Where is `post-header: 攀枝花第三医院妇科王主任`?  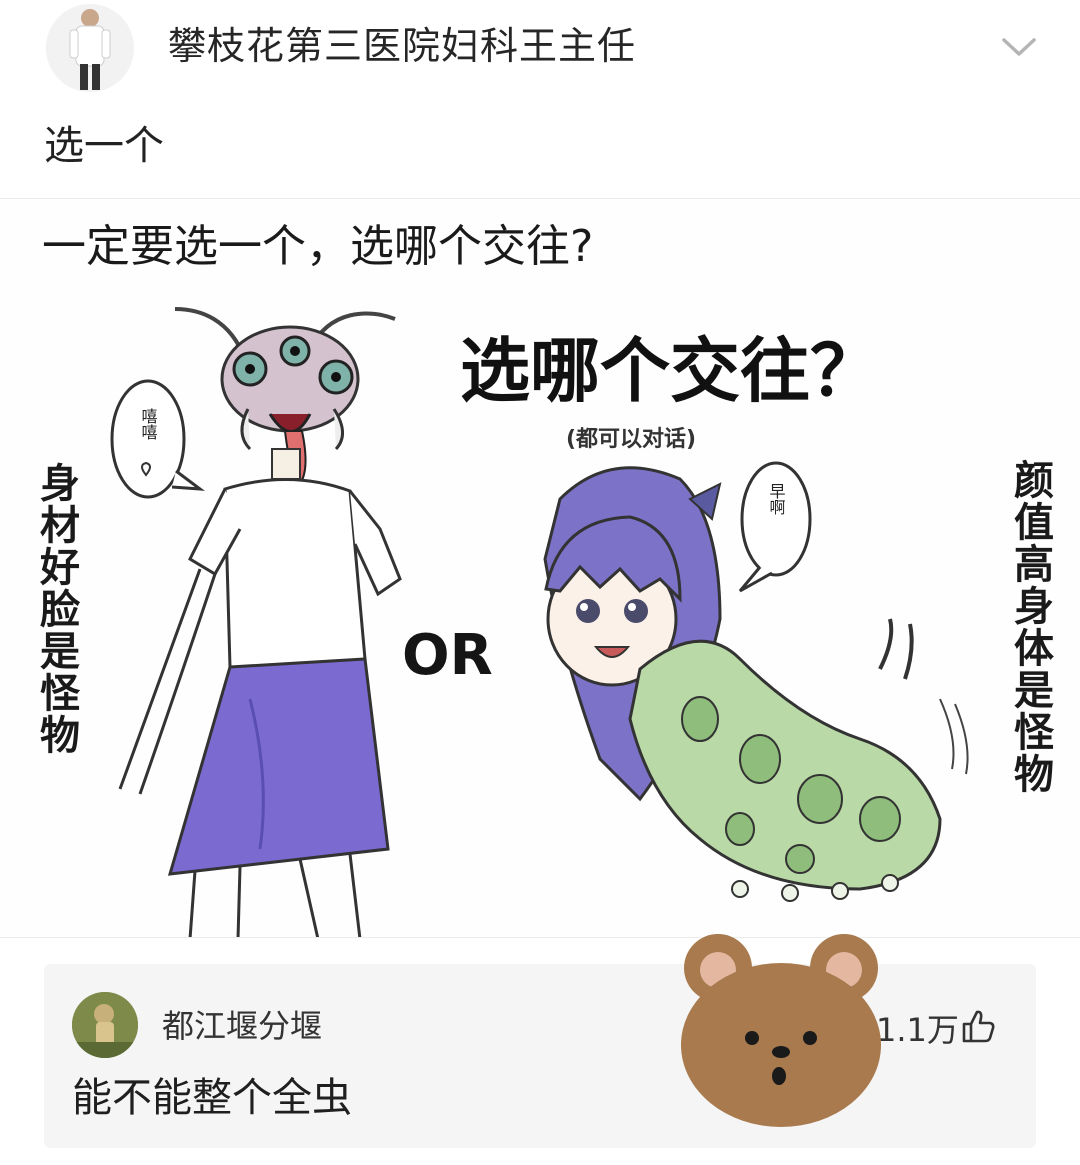
post-header: 攀枝花第三医院妇科王主任 is located at coordinates (540, 50).